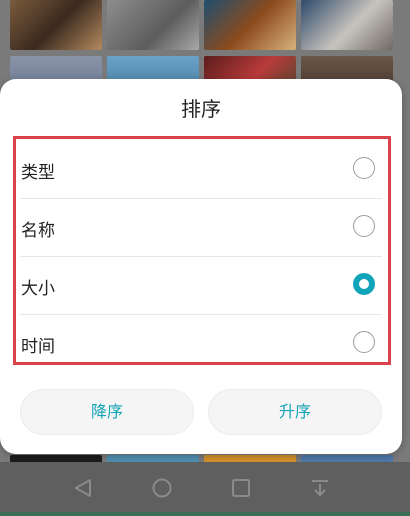 The height and width of the screenshot is (516, 410). Describe the element at coordinates (38, 347) in the screenshot. I see `sort-option-label: 时间` at that location.